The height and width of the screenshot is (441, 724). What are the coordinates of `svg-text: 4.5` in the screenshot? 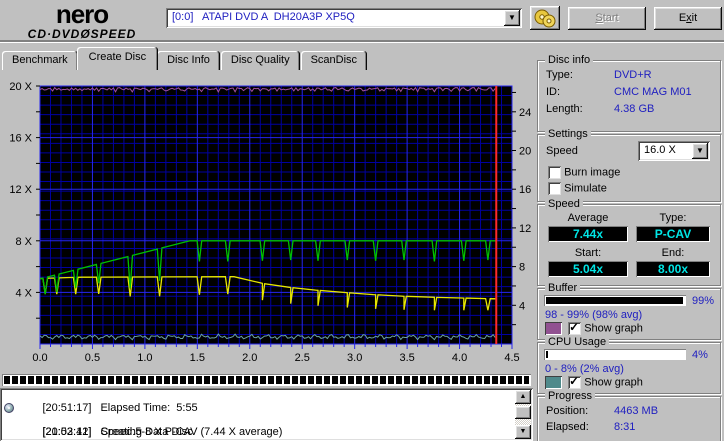 It's located at (511, 358).